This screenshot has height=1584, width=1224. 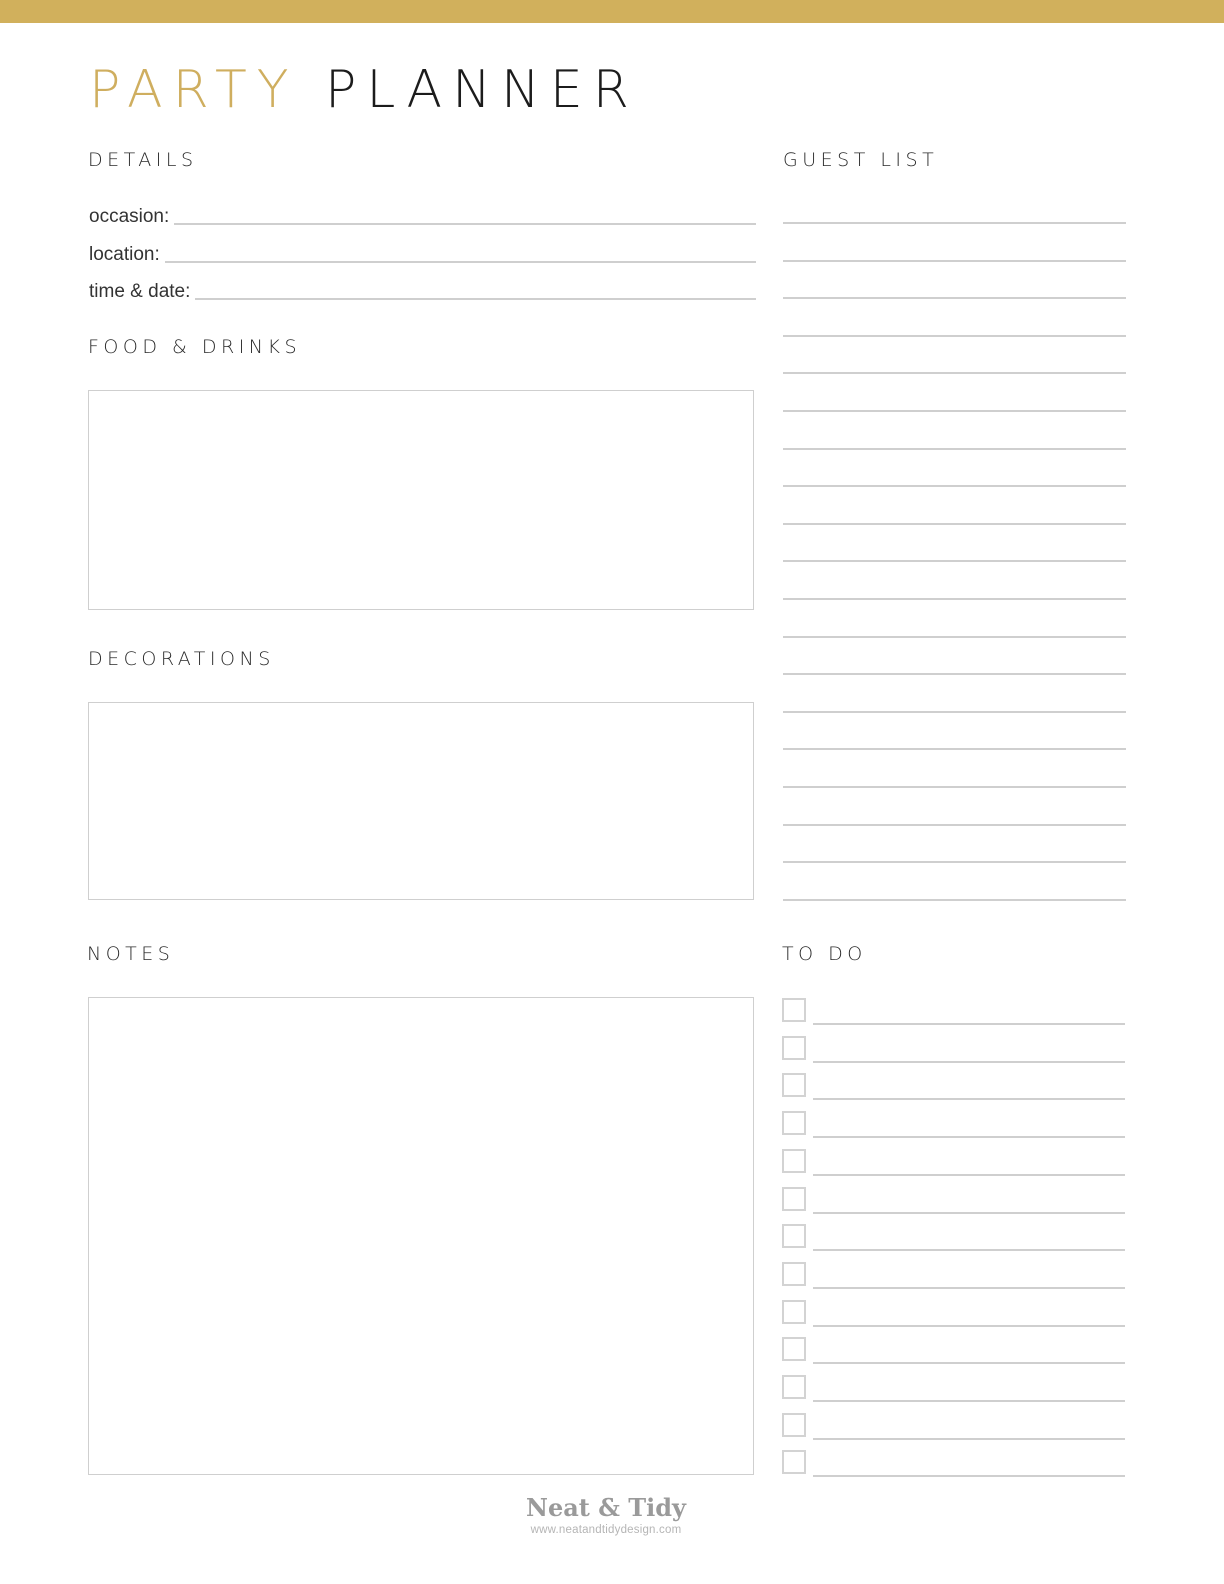 What do you see at coordinates (475, 299) in the screenshot?
I see `time-date-input-line` at bounding box center [475, 299].